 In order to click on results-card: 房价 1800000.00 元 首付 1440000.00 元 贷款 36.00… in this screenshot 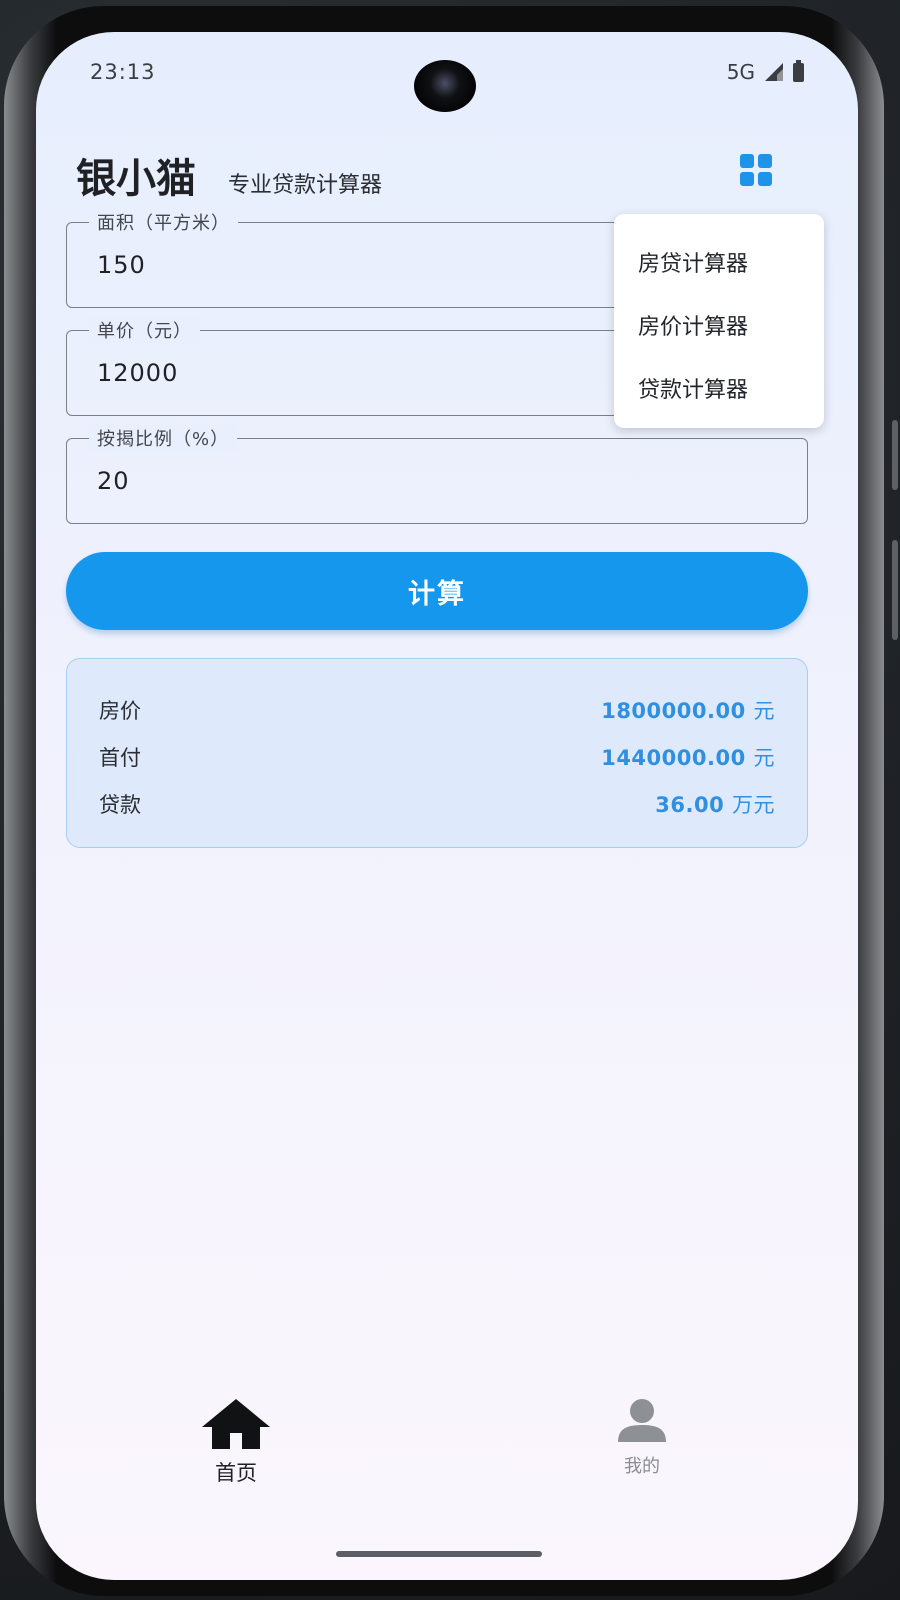, I will do `click(437, 753)`.